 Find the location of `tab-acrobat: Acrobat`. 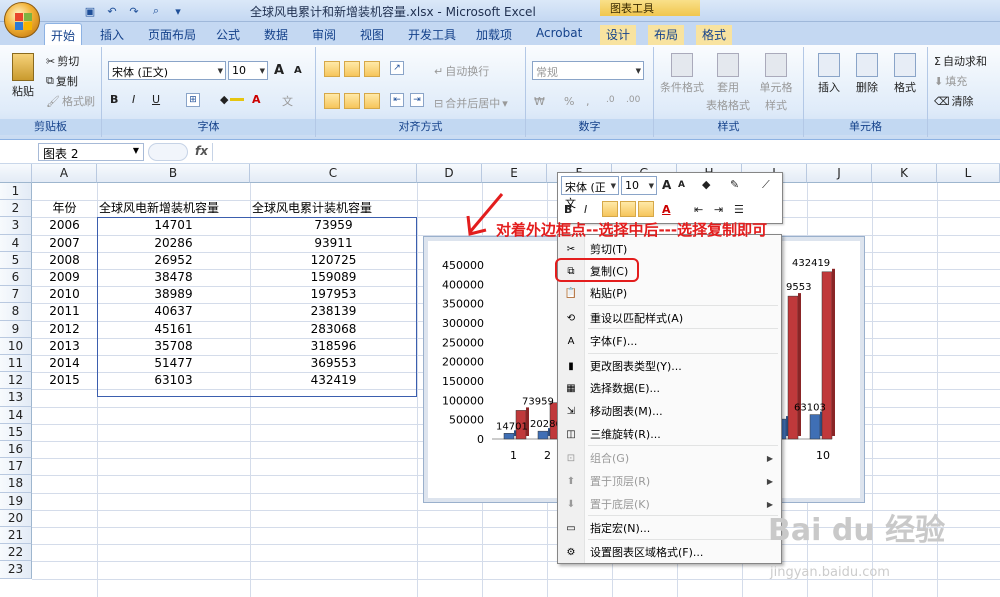

tab-acrobat: Acrobat is located at coordinates (559, 35).